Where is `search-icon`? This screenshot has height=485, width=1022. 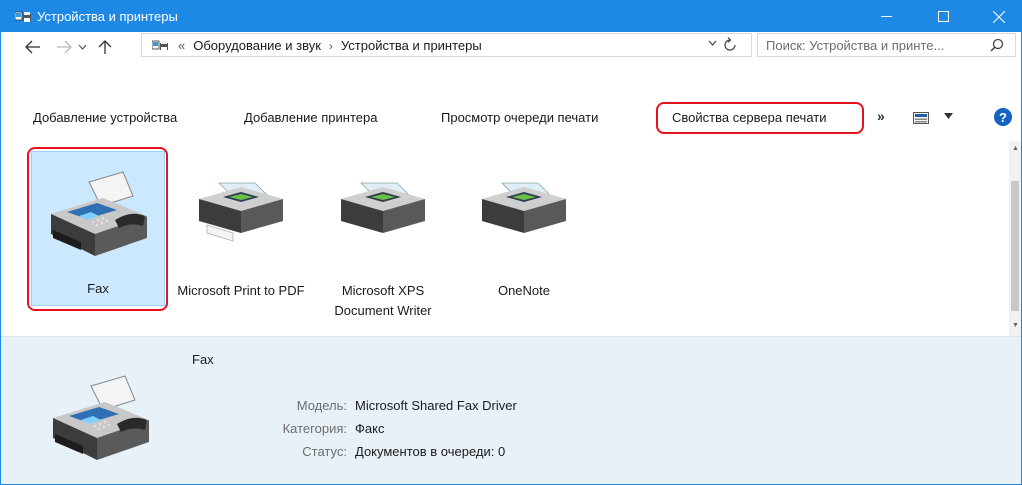
search-icon is located at coordinates (997, 45).